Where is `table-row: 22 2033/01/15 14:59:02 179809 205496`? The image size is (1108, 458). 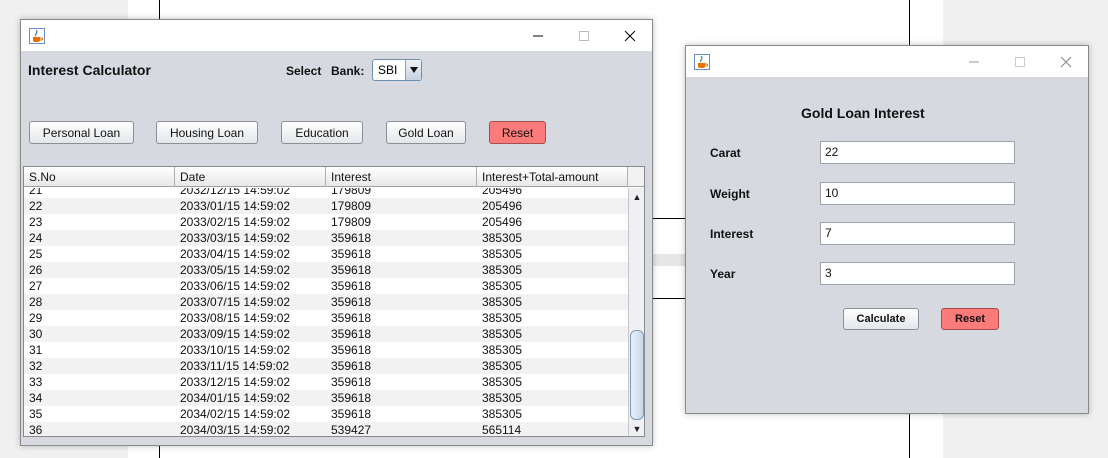
table-row: 22 2033/01/15 14:59:02 179809 205496 is located at coordinates (326, 206).